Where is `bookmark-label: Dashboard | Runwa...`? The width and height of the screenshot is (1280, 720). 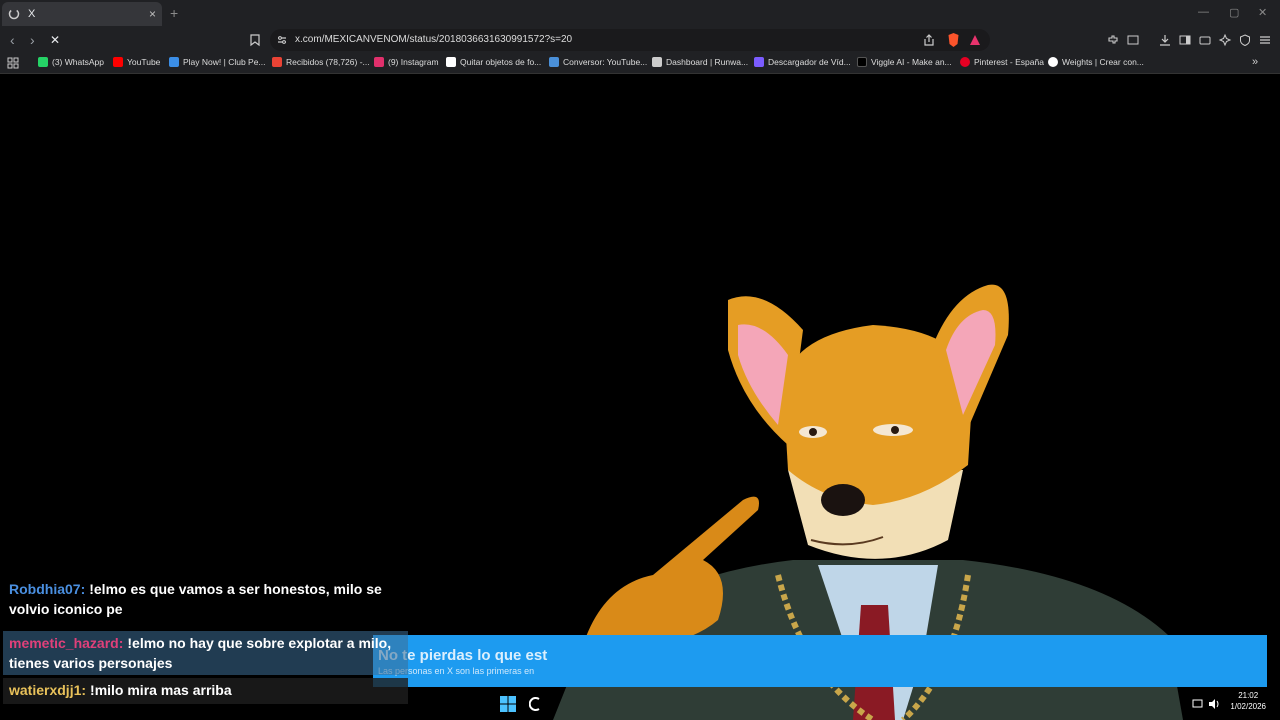 bookmark-label: Dashboard | Runwa... is located at coordinates (707, 62).